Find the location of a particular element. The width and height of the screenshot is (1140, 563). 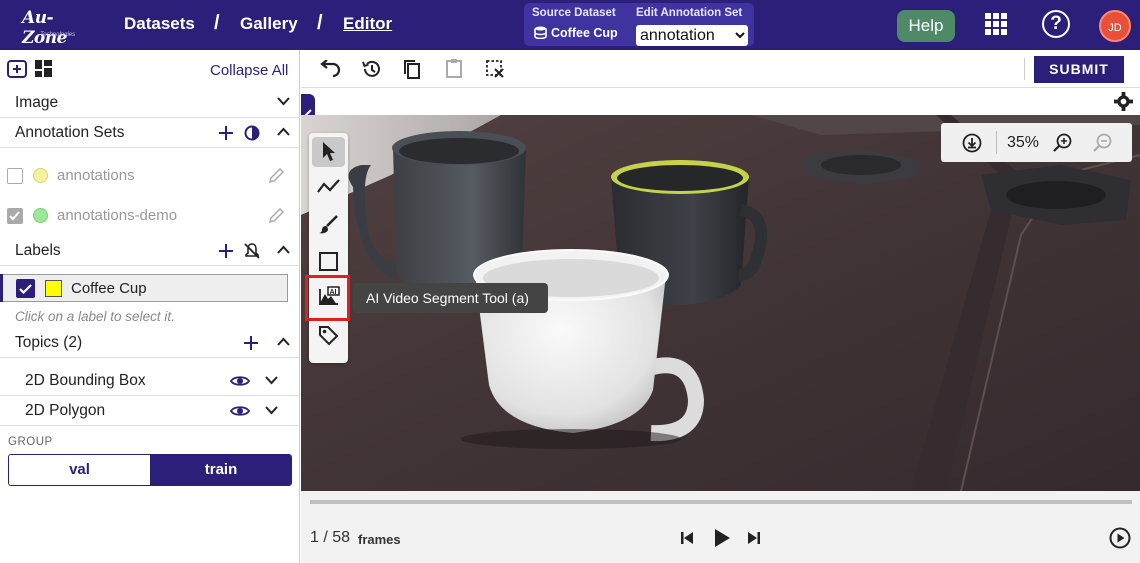

label-item-selected: Coffee Cup is located at coordinates (145, 288).